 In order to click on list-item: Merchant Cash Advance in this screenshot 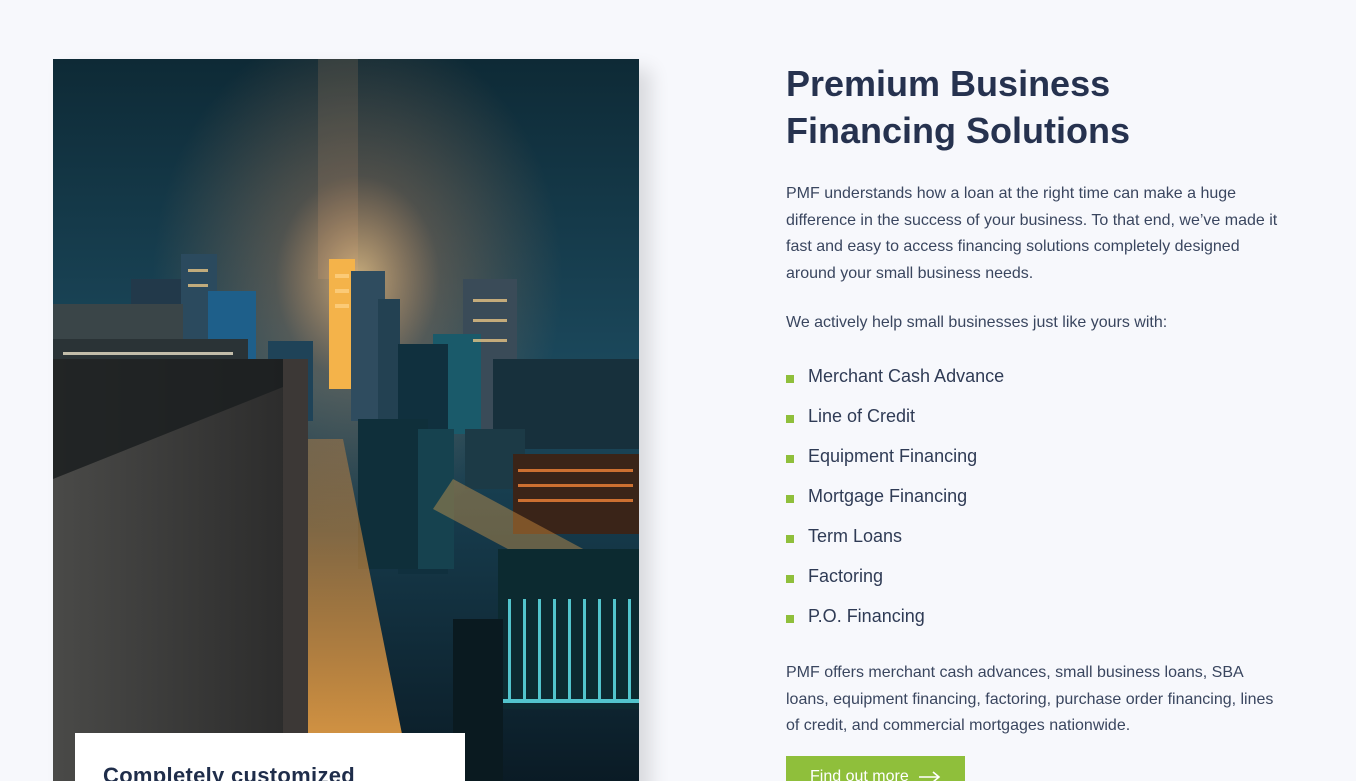, I will do `click(1036, 385)`.